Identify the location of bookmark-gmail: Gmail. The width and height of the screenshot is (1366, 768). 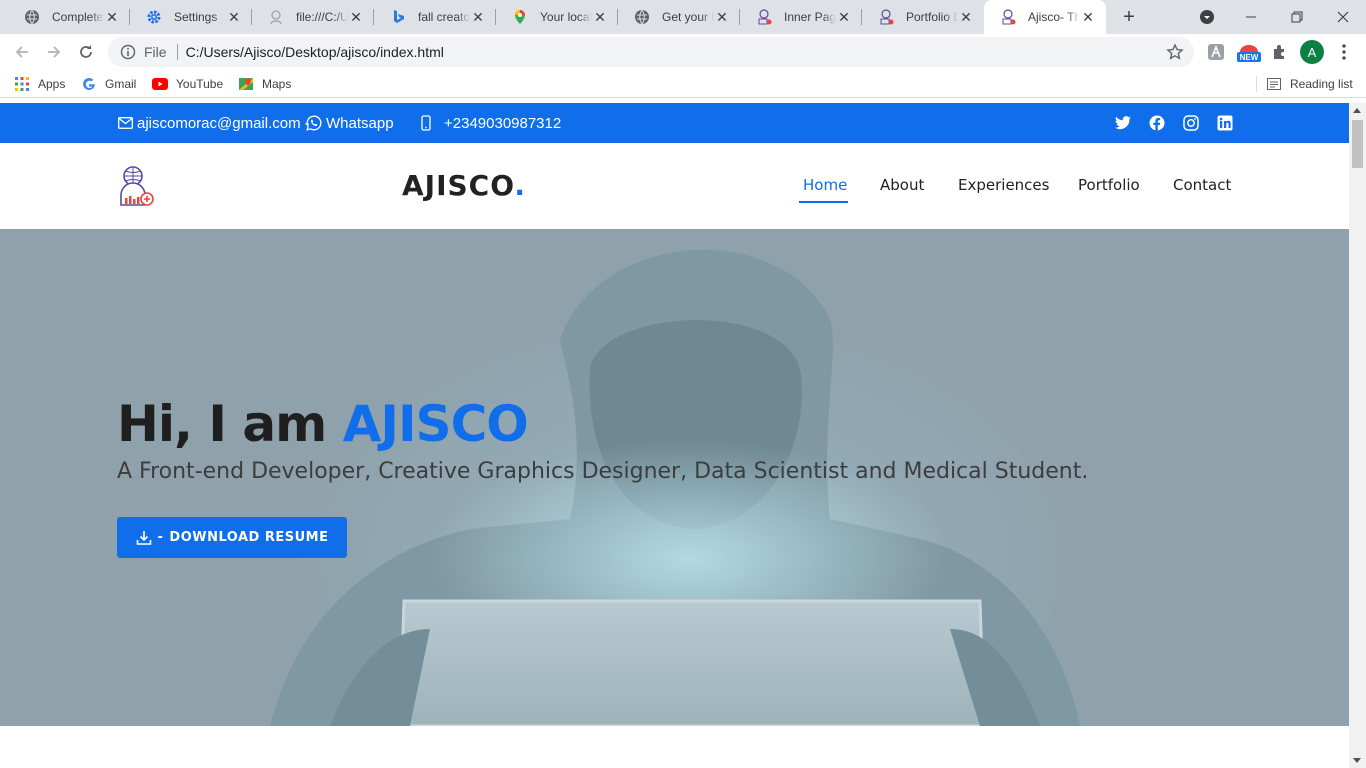
(108, 84).